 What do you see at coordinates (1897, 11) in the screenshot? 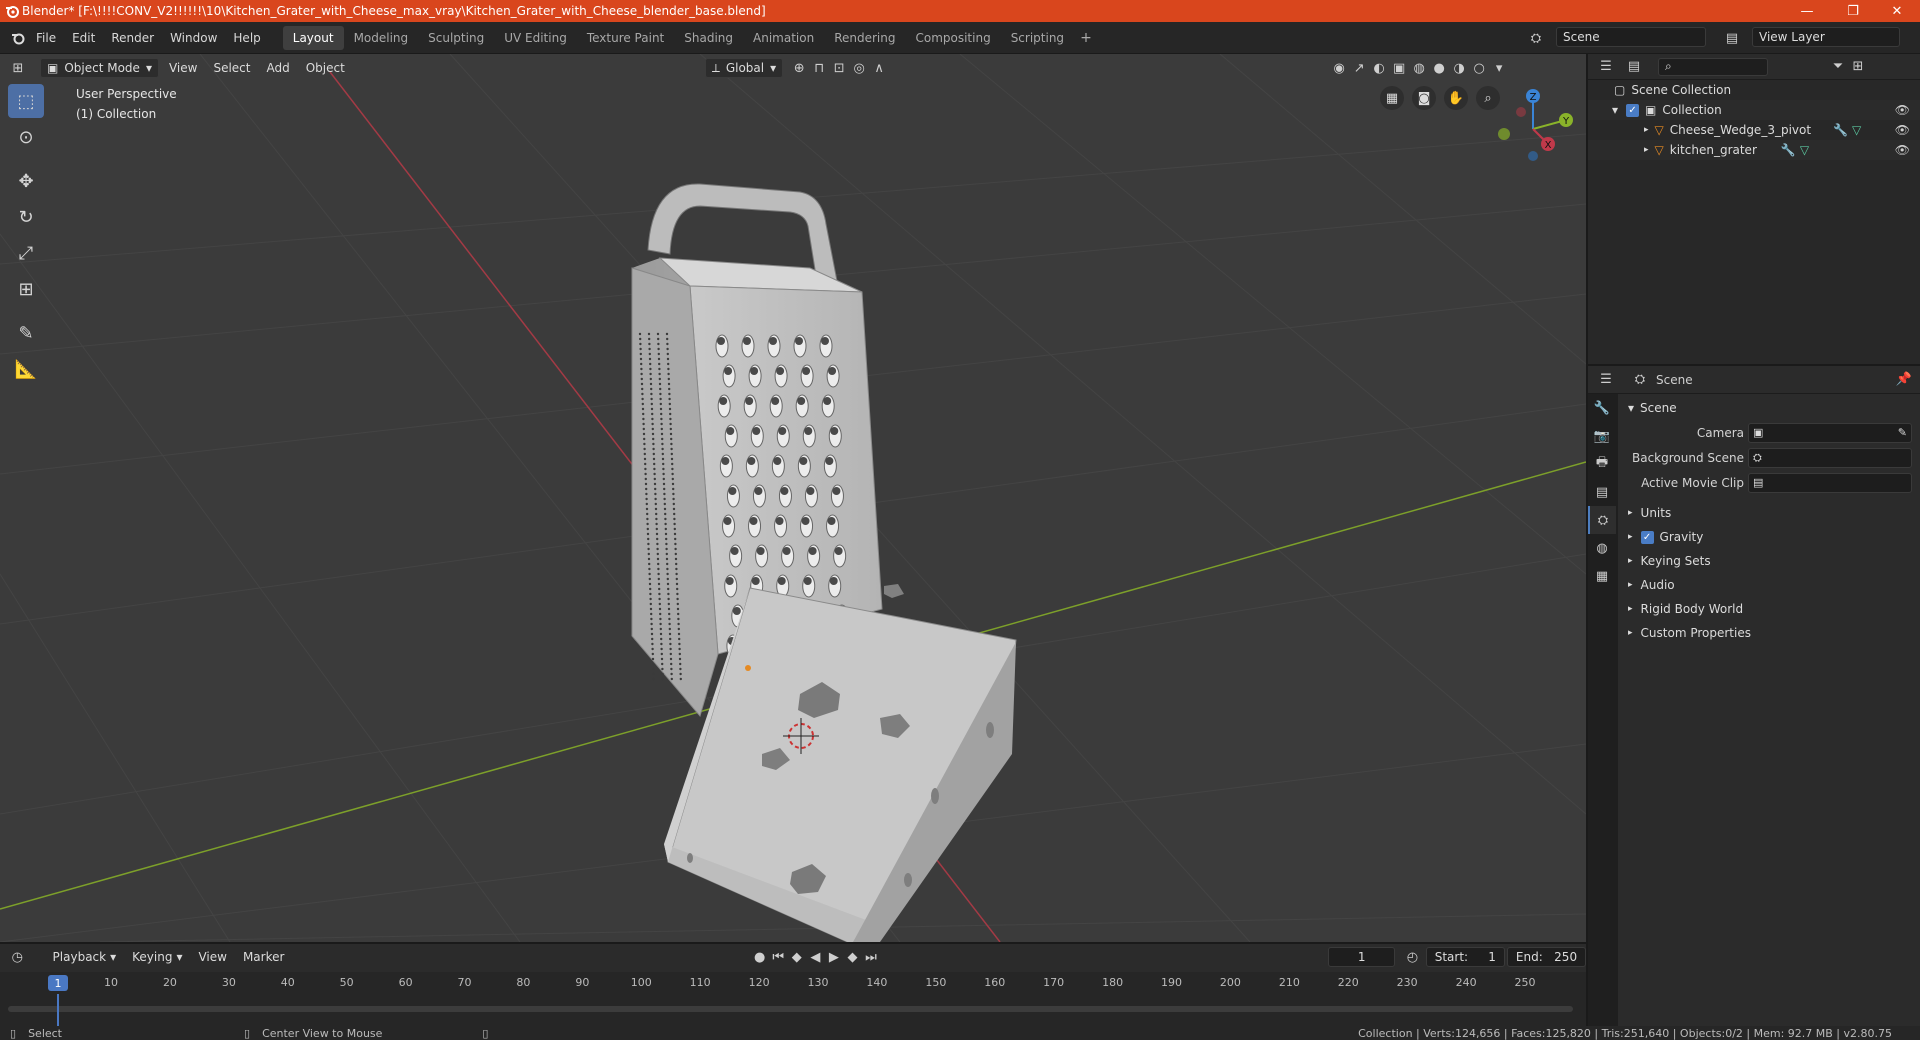
I see `close-window-button: ✕` at bounding box center [1897, 11].